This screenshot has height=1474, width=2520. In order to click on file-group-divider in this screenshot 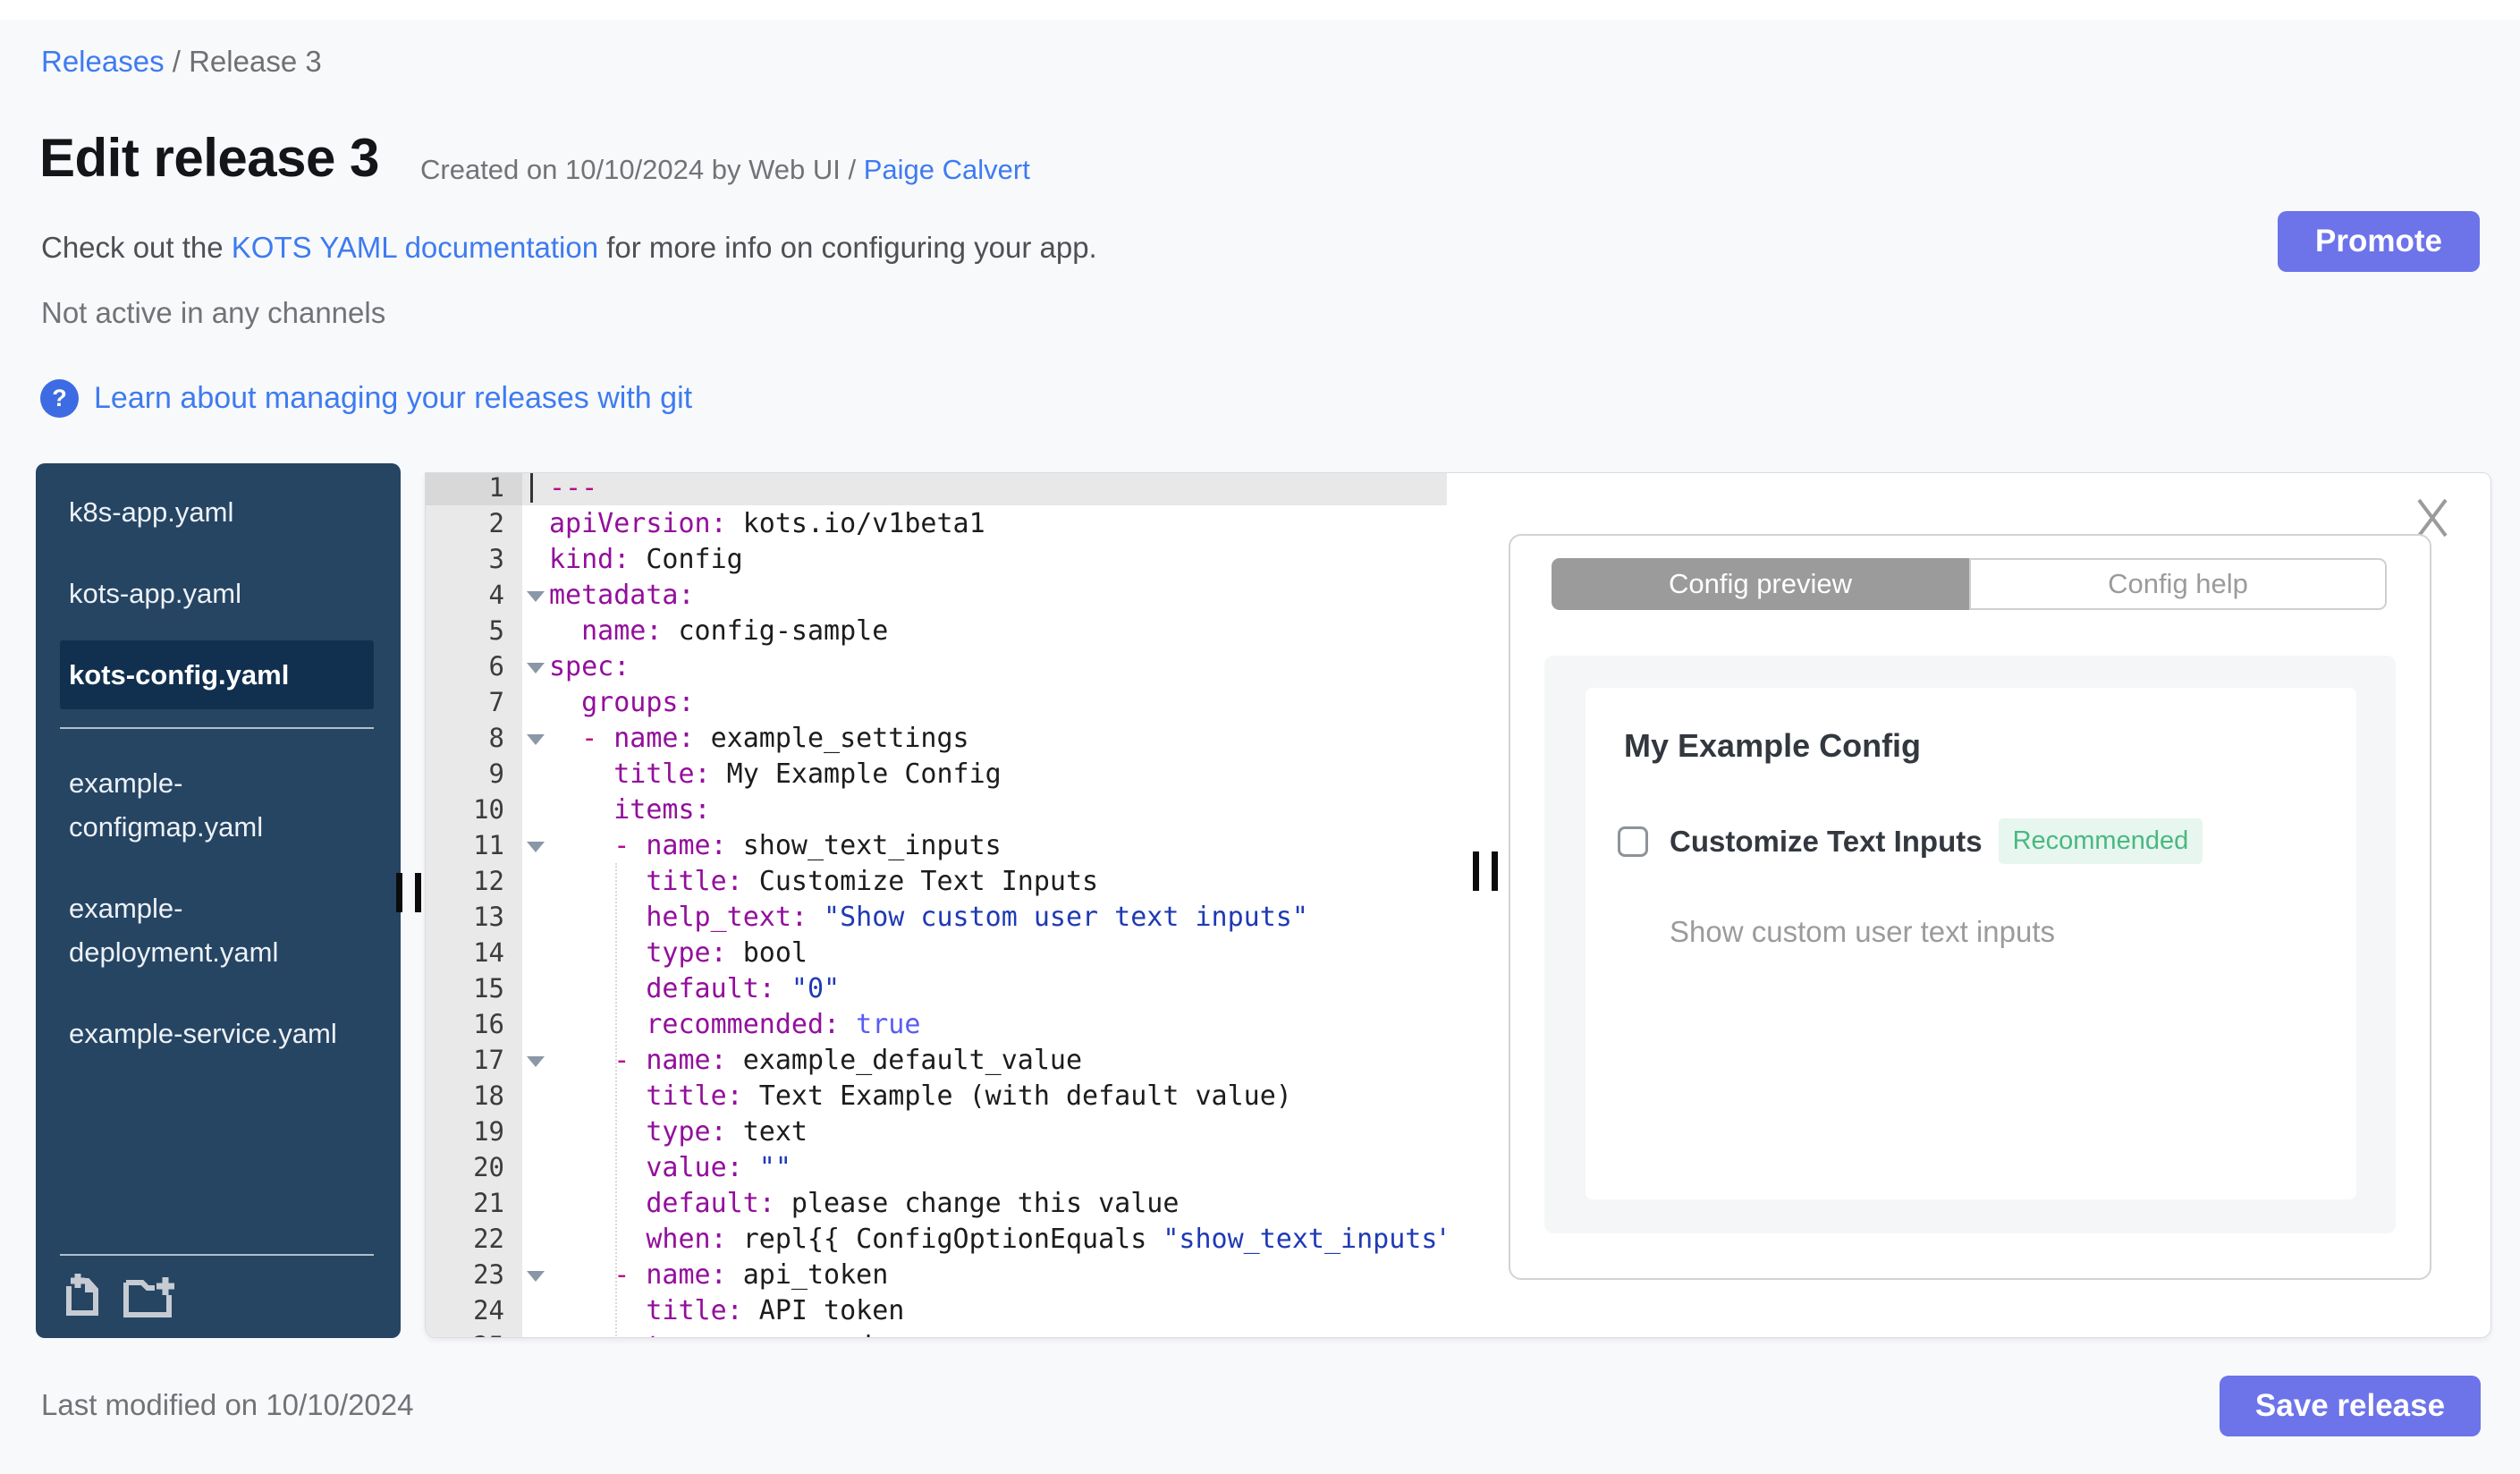, I will do `click(217, 728)`.